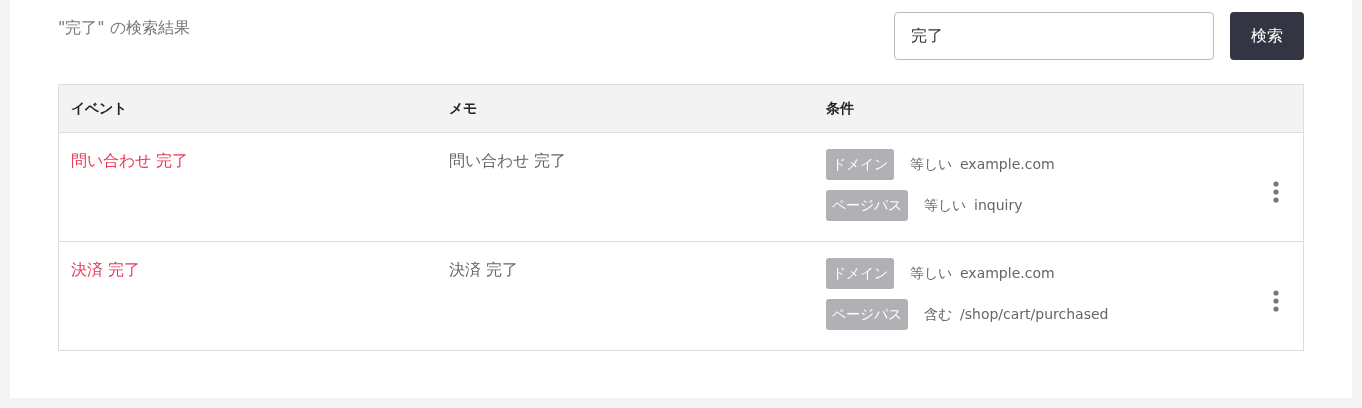 The image size is (1362, 408). Describe the element at coordinates (938, 314) in the screenshot. I see `condition-operator: 含む` at that location.